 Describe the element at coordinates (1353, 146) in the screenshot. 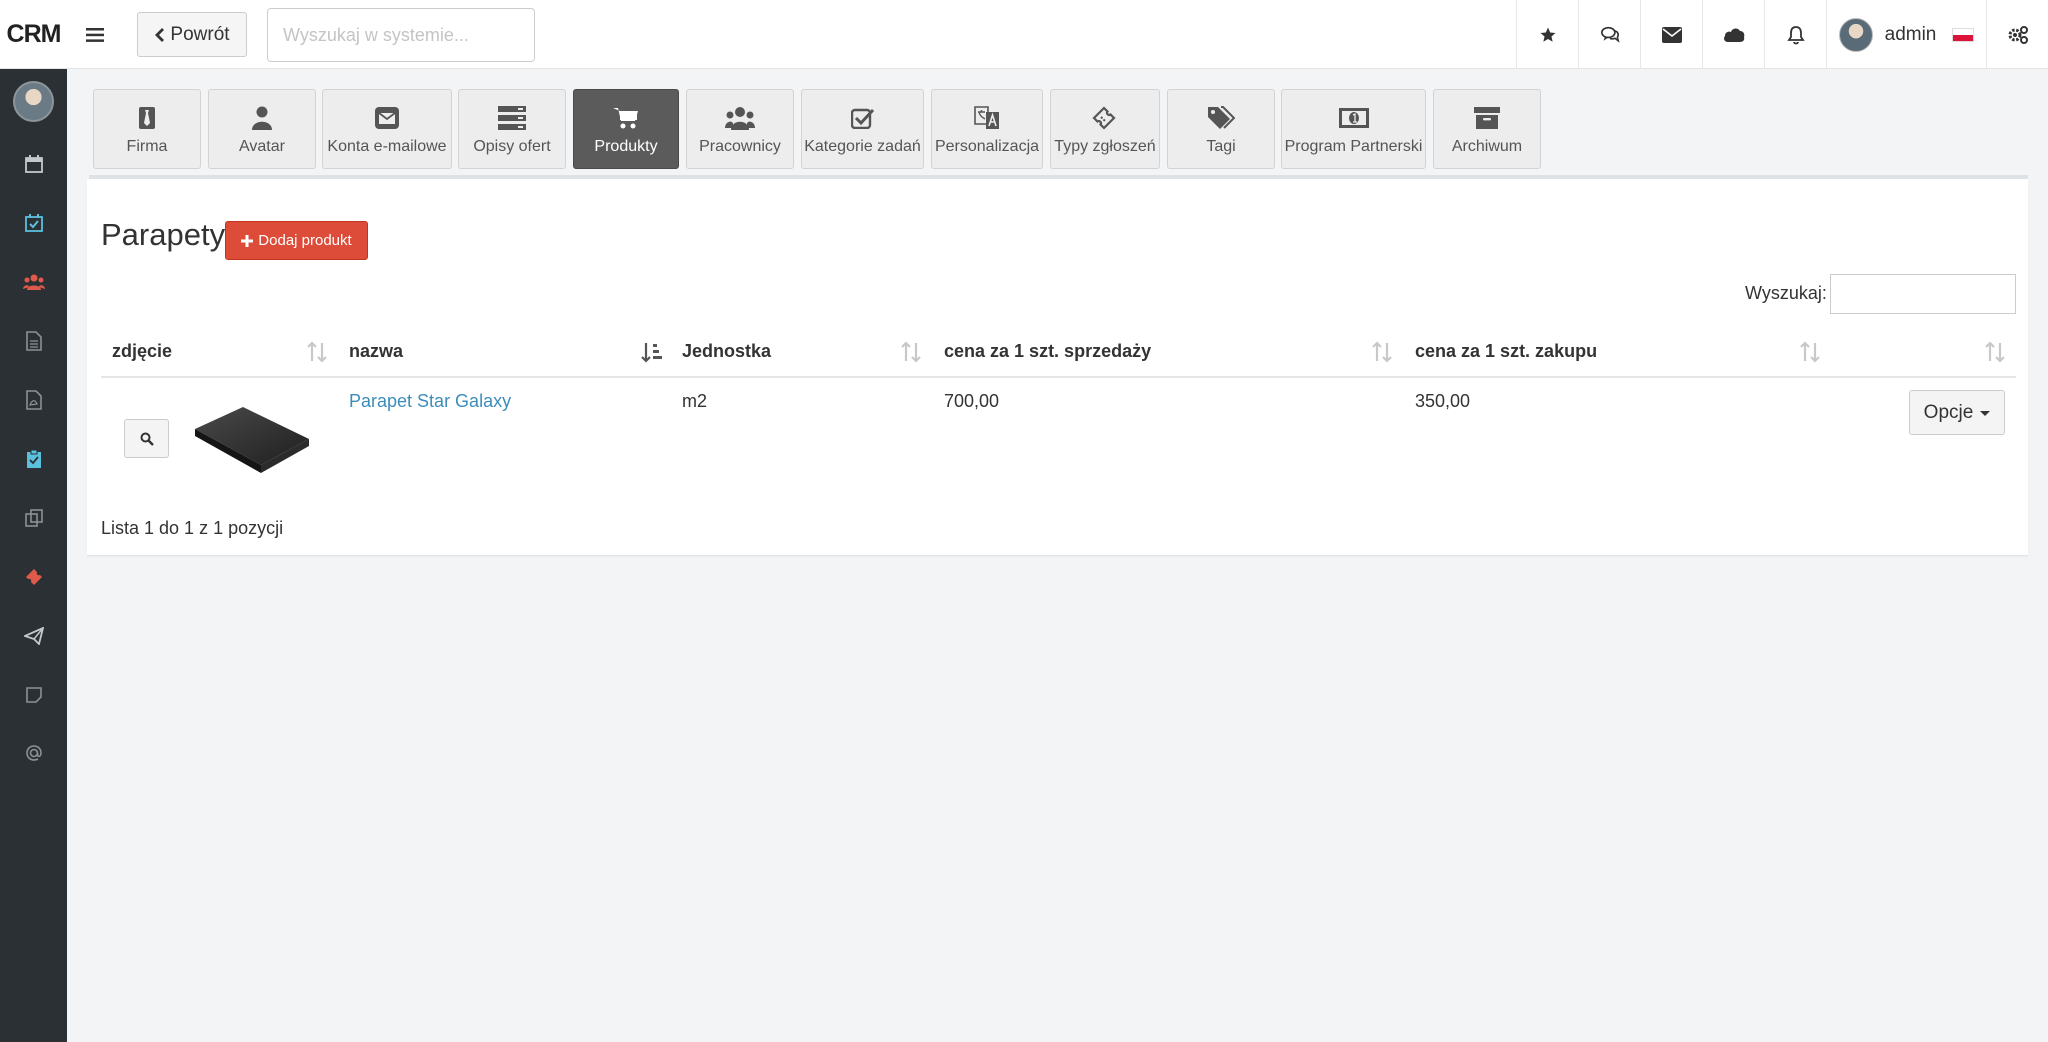

I see `tab-label: Program Partnerski` at that location.